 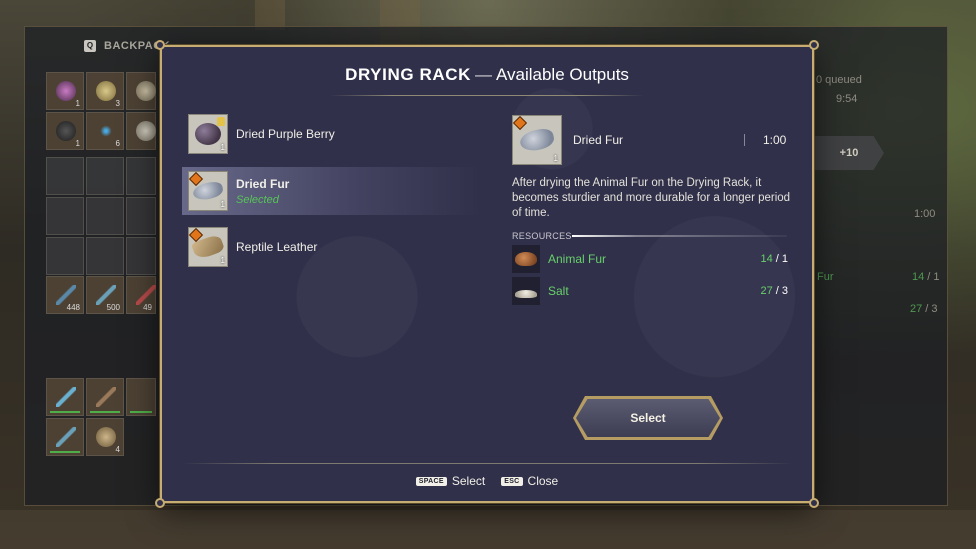 I want to click on output-name: Dried Purple Berry, so click(x=285, y=134).